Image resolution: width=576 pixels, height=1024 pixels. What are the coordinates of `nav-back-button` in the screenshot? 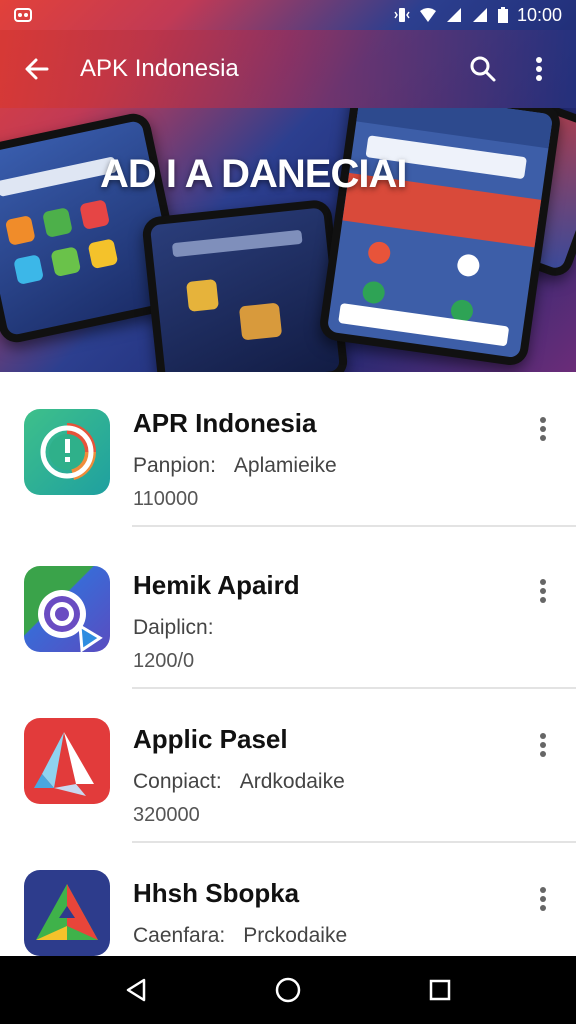 It's located at (136, 990).